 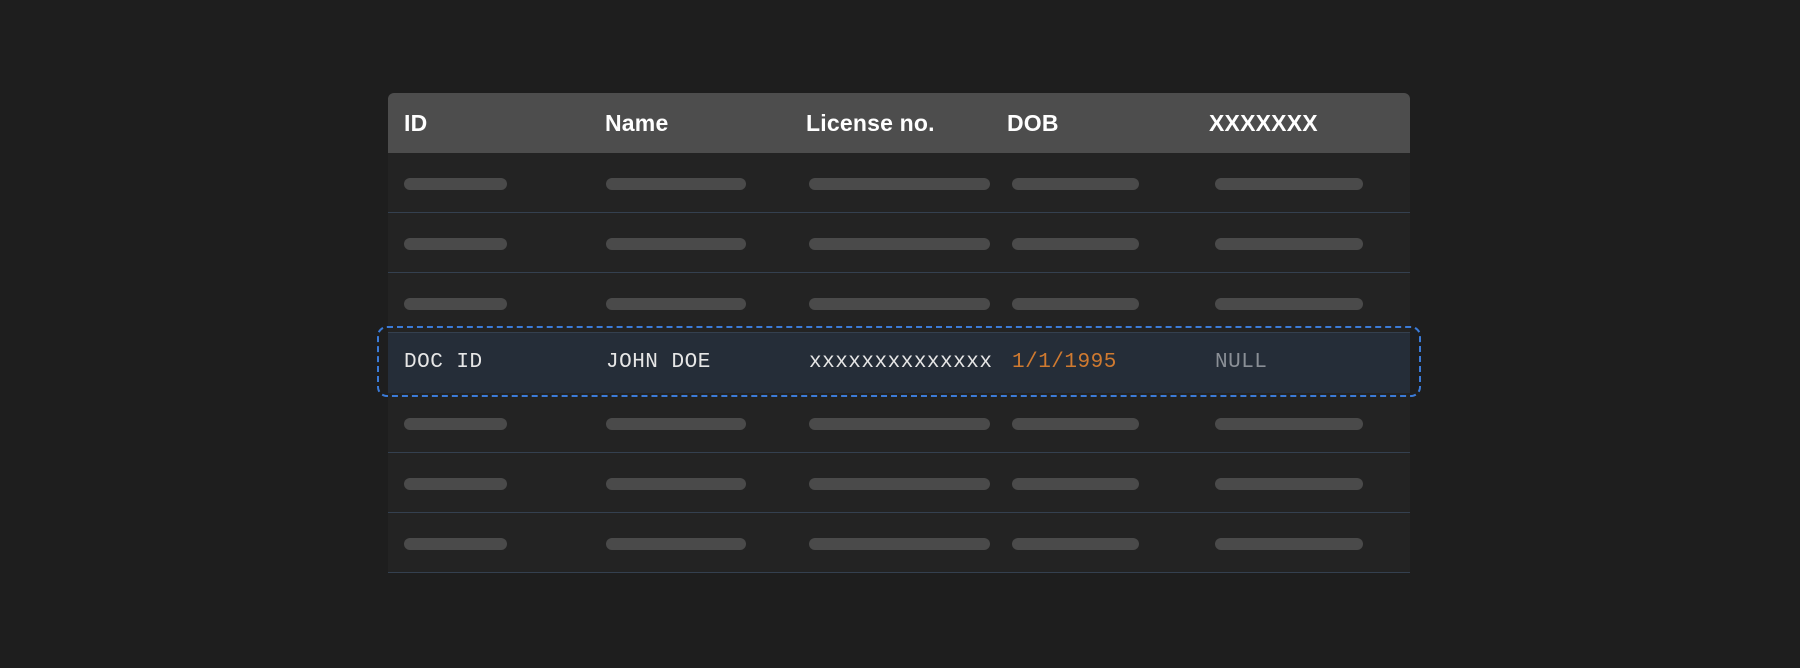 I want to click on header-license: License no., so click(x=870, y=123).